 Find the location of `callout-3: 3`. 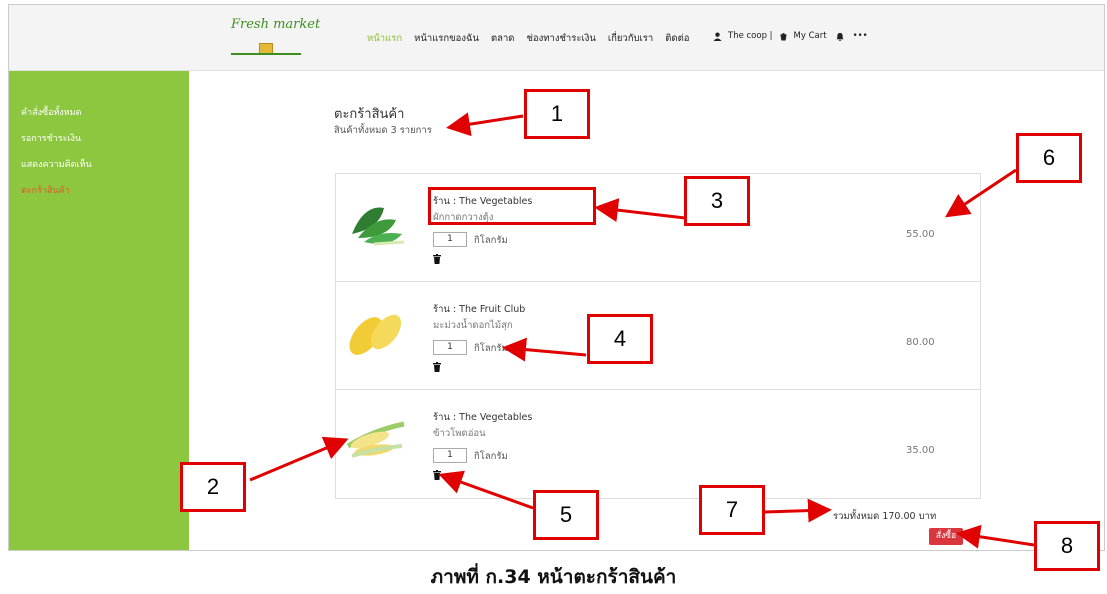

callout-3: 3 is located at coordinates (717, 201).